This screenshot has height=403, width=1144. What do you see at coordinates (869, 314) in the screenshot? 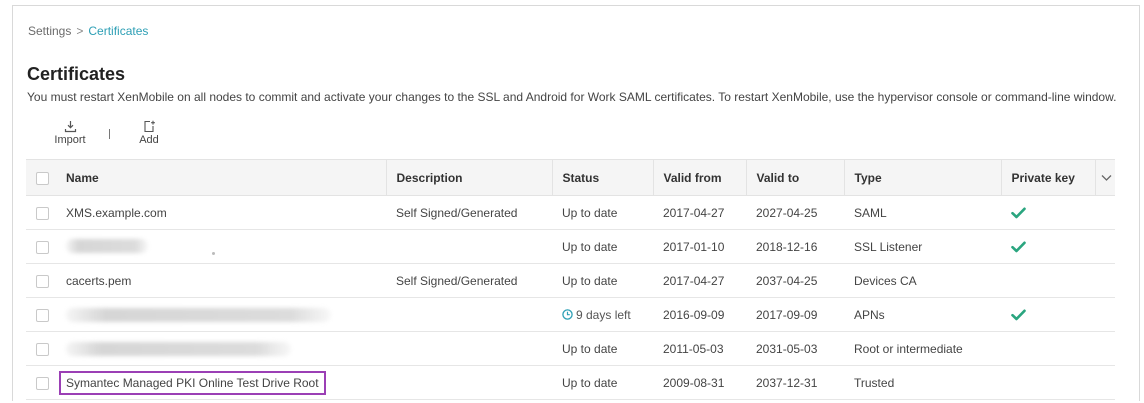
I see `cell-type: APNs` at bounding box center [869, 314].